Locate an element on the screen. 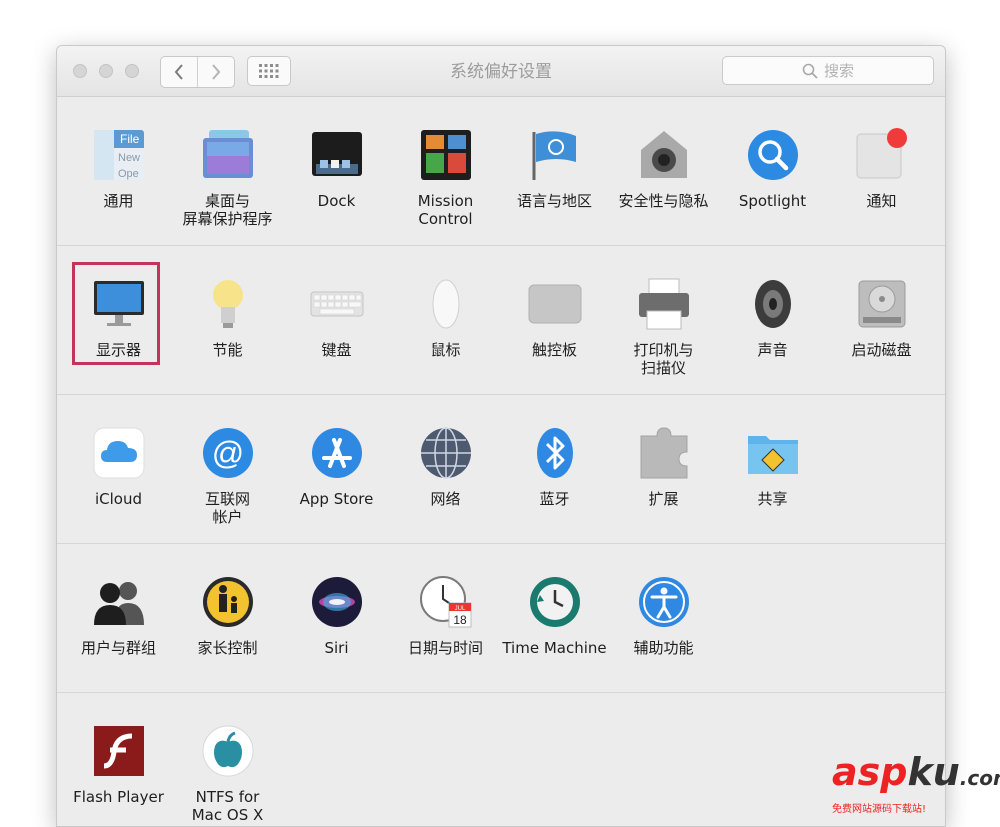 The image size is (1000, 827). watermark-asp: asp is located at coordinates (870, 772).